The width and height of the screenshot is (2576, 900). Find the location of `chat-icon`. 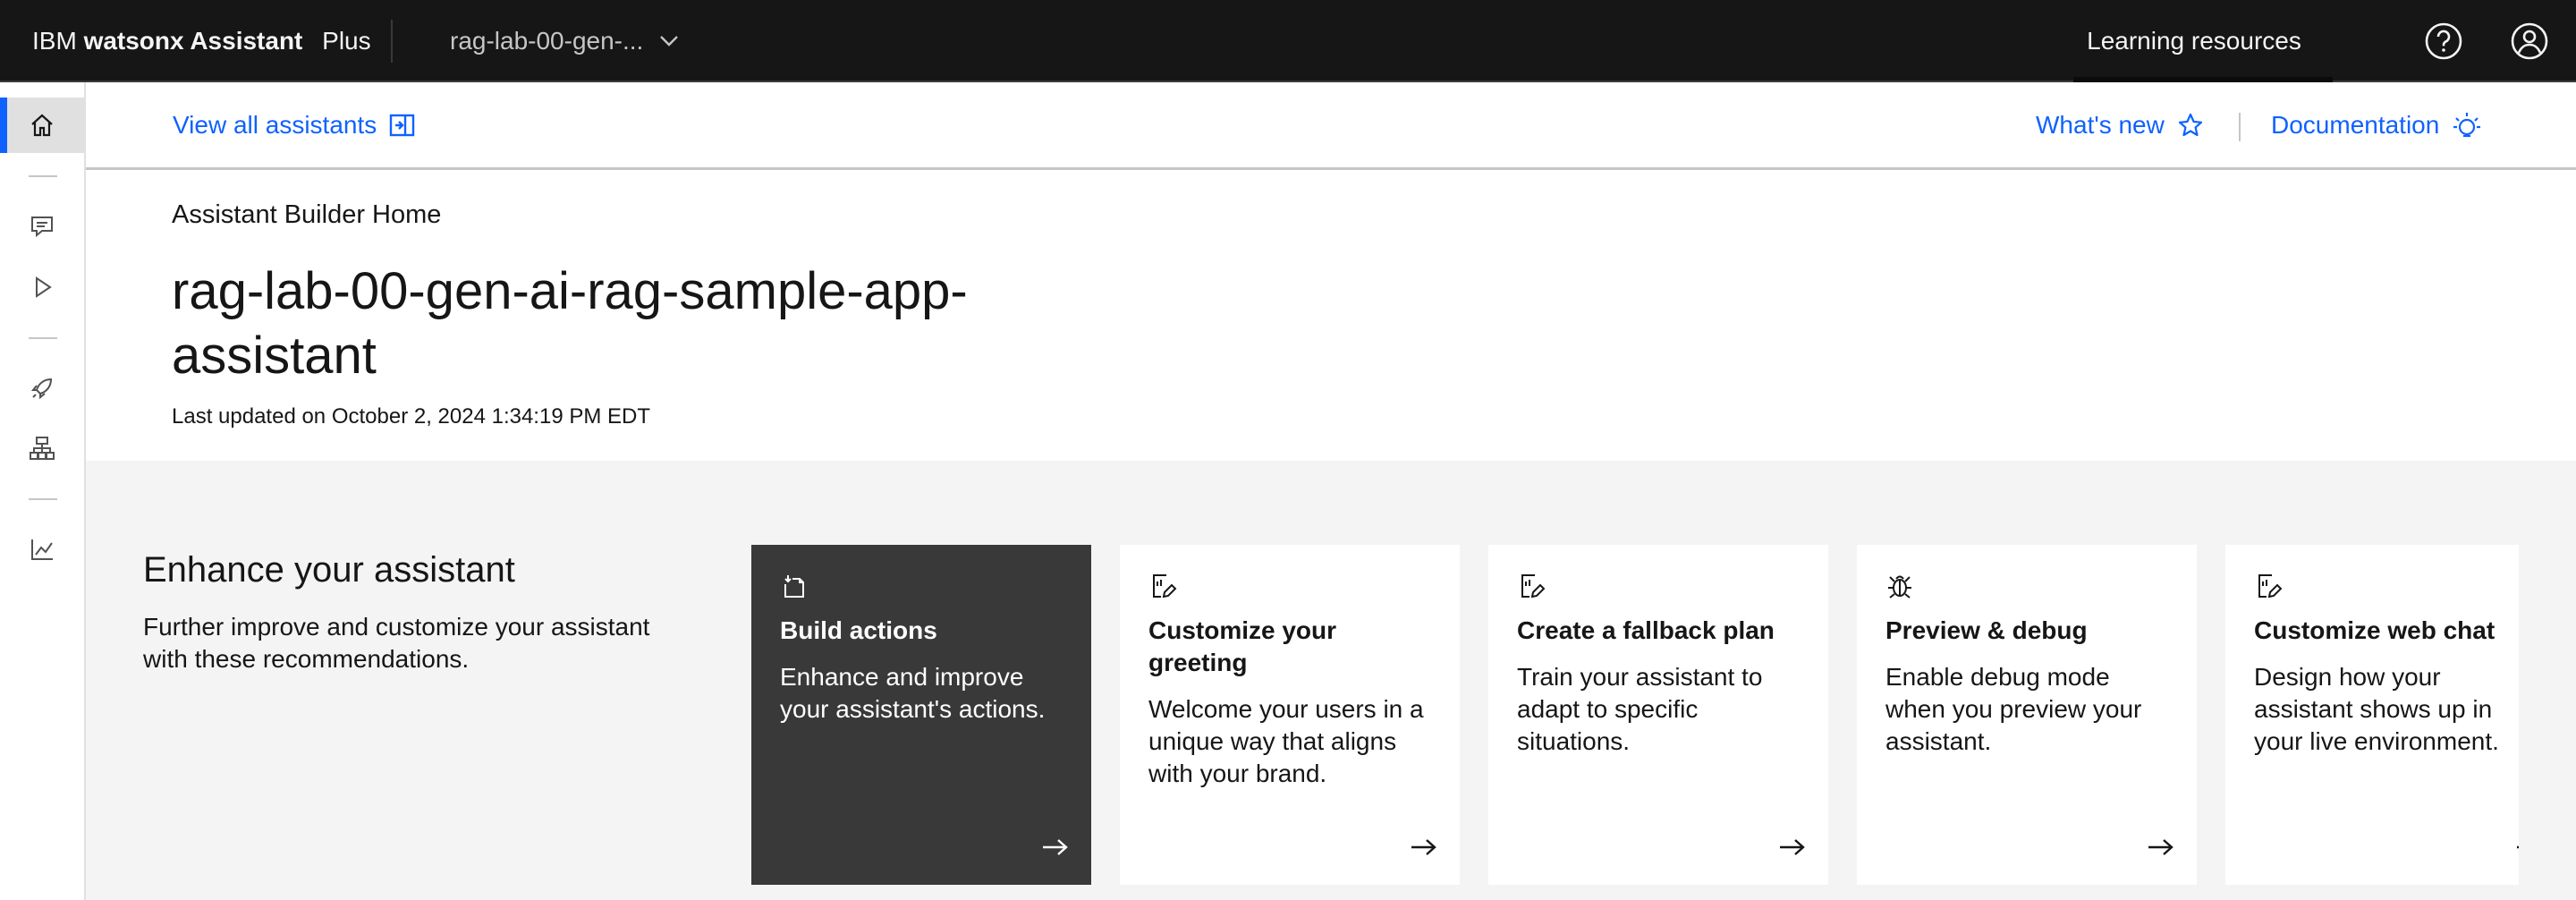

chat-icon is located at coordinates (42, 227).